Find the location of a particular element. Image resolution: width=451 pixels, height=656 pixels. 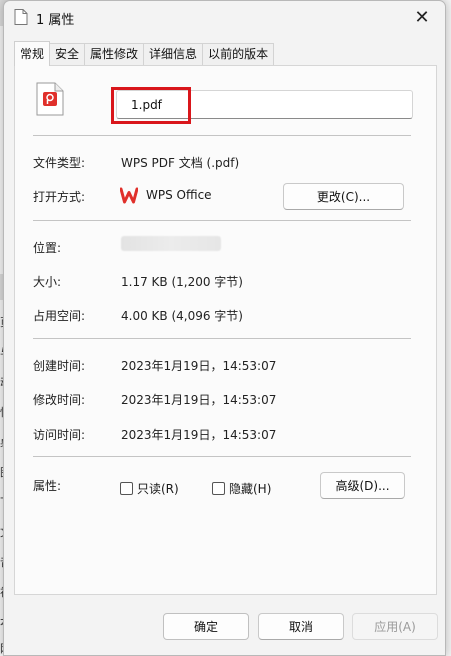

tab-previous-versions: 以前的版本 is located at coordinates (238, 54).